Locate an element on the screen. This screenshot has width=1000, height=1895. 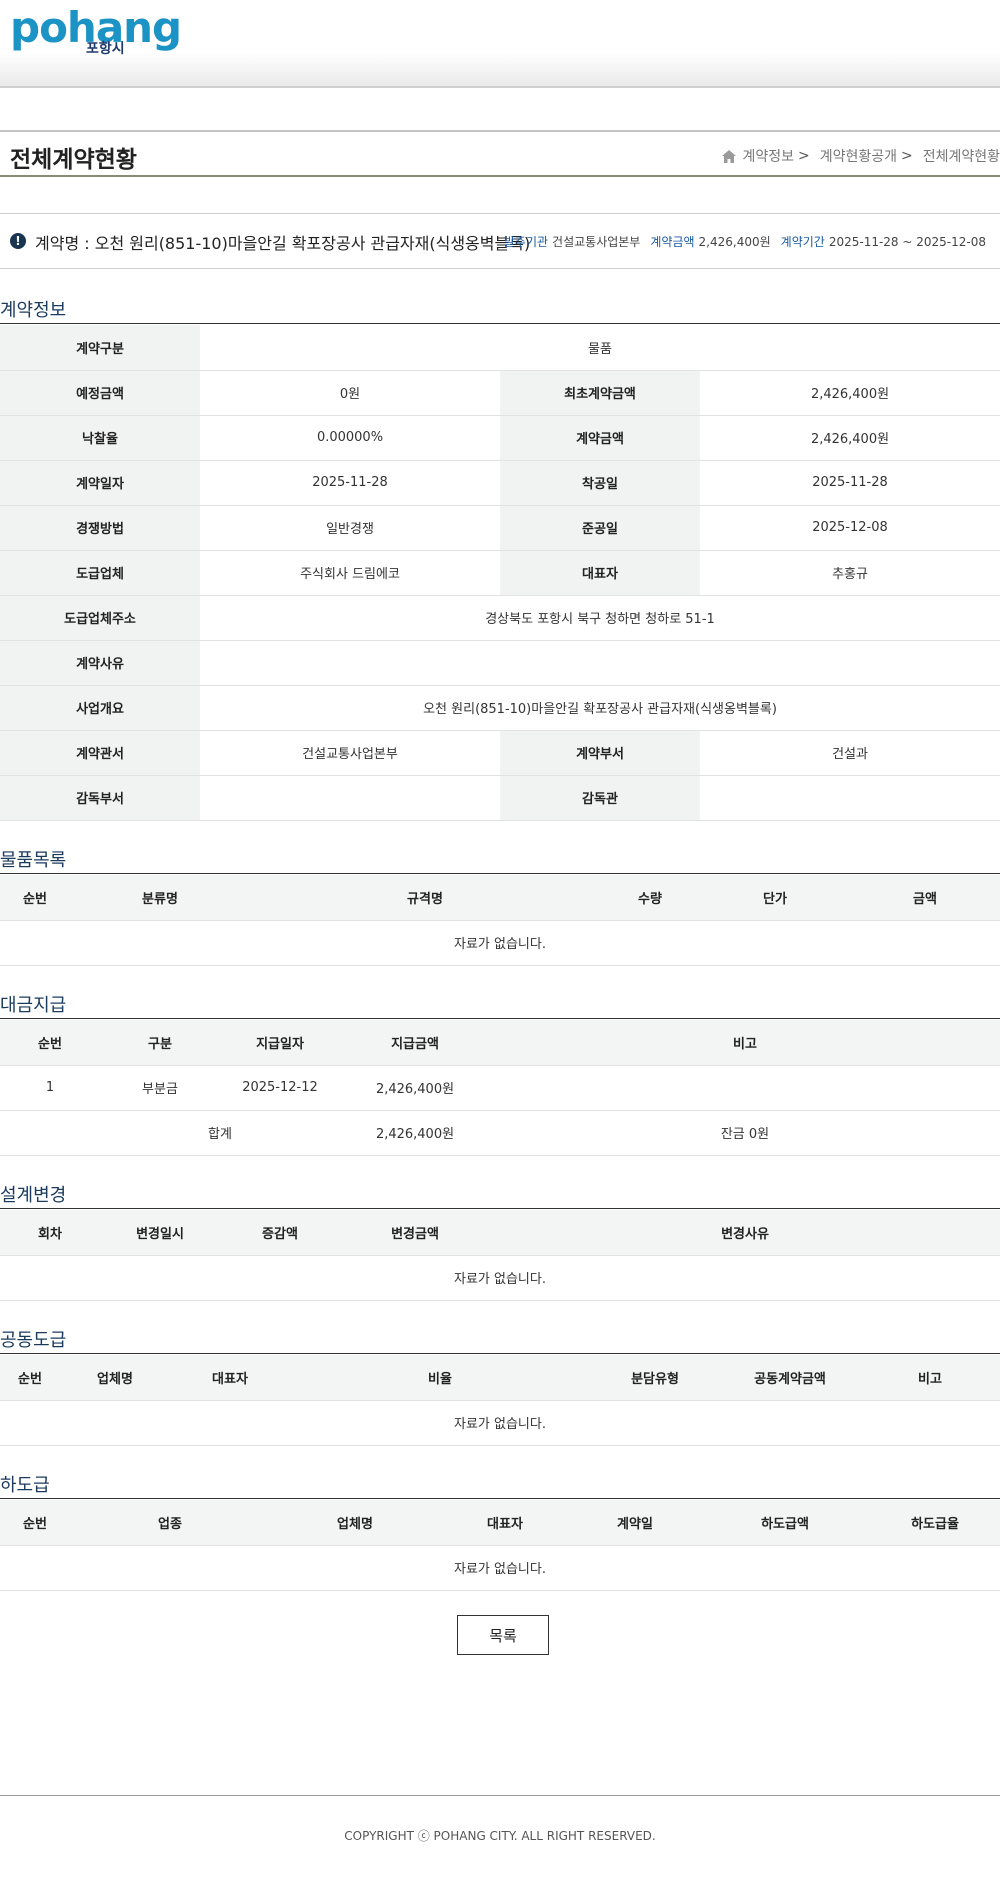
table-row: 경쟁방법 일반경쟁 준공일 2025-12-08 is located at coordinates (500, 528).